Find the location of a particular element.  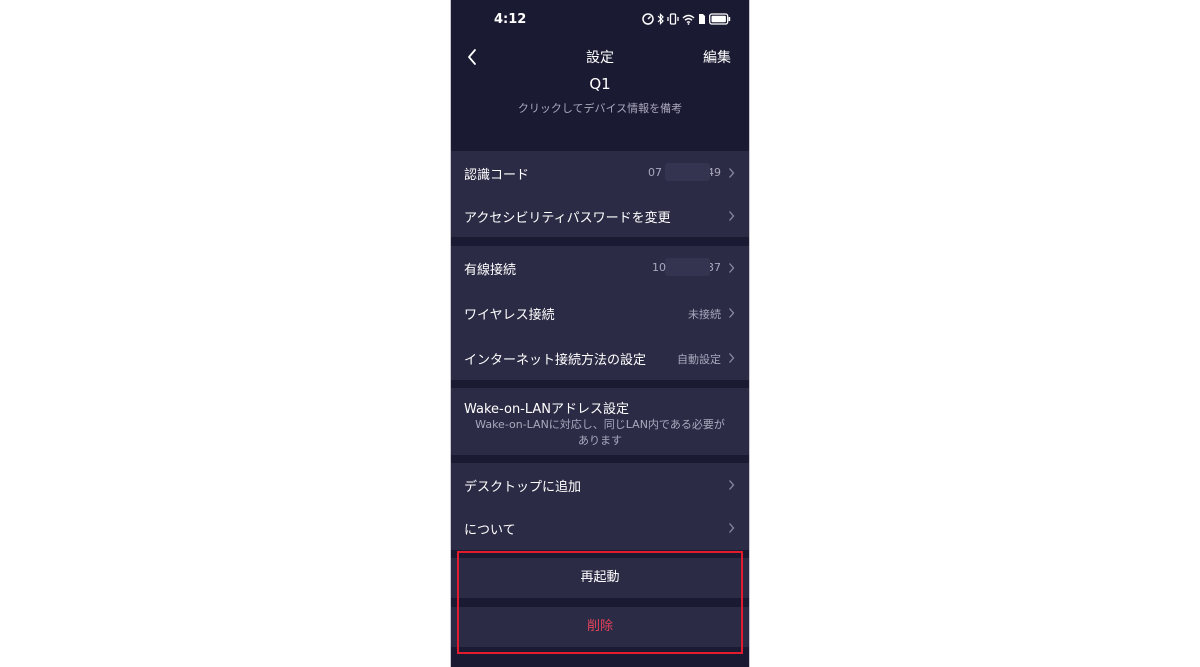

wired-connection-row: 有線接続 37 10 is located at coordinates (600, 268).